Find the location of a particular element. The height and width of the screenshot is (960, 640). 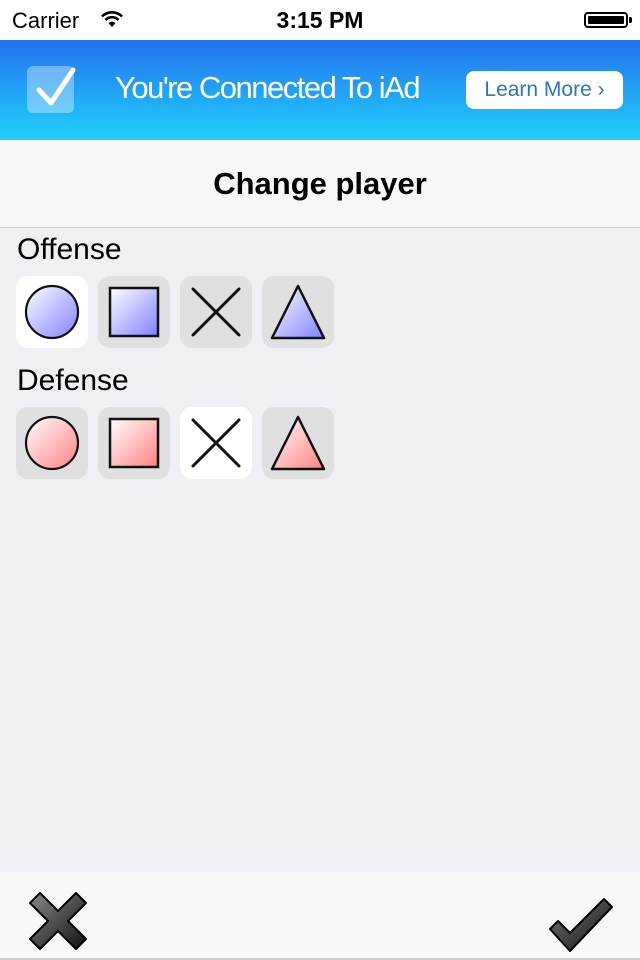

bottom-toolbar is located at coordinates (320, 916).